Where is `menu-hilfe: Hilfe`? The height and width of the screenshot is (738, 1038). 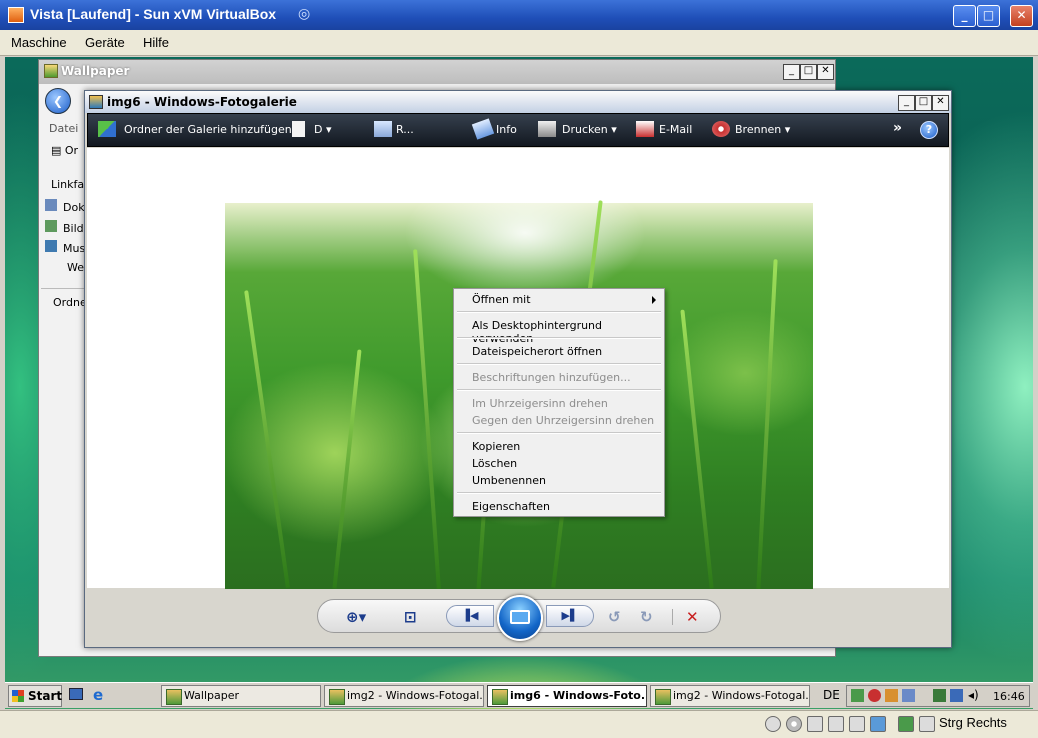
menu-hilfe: Hilfe is located at coordinates (156, 42).